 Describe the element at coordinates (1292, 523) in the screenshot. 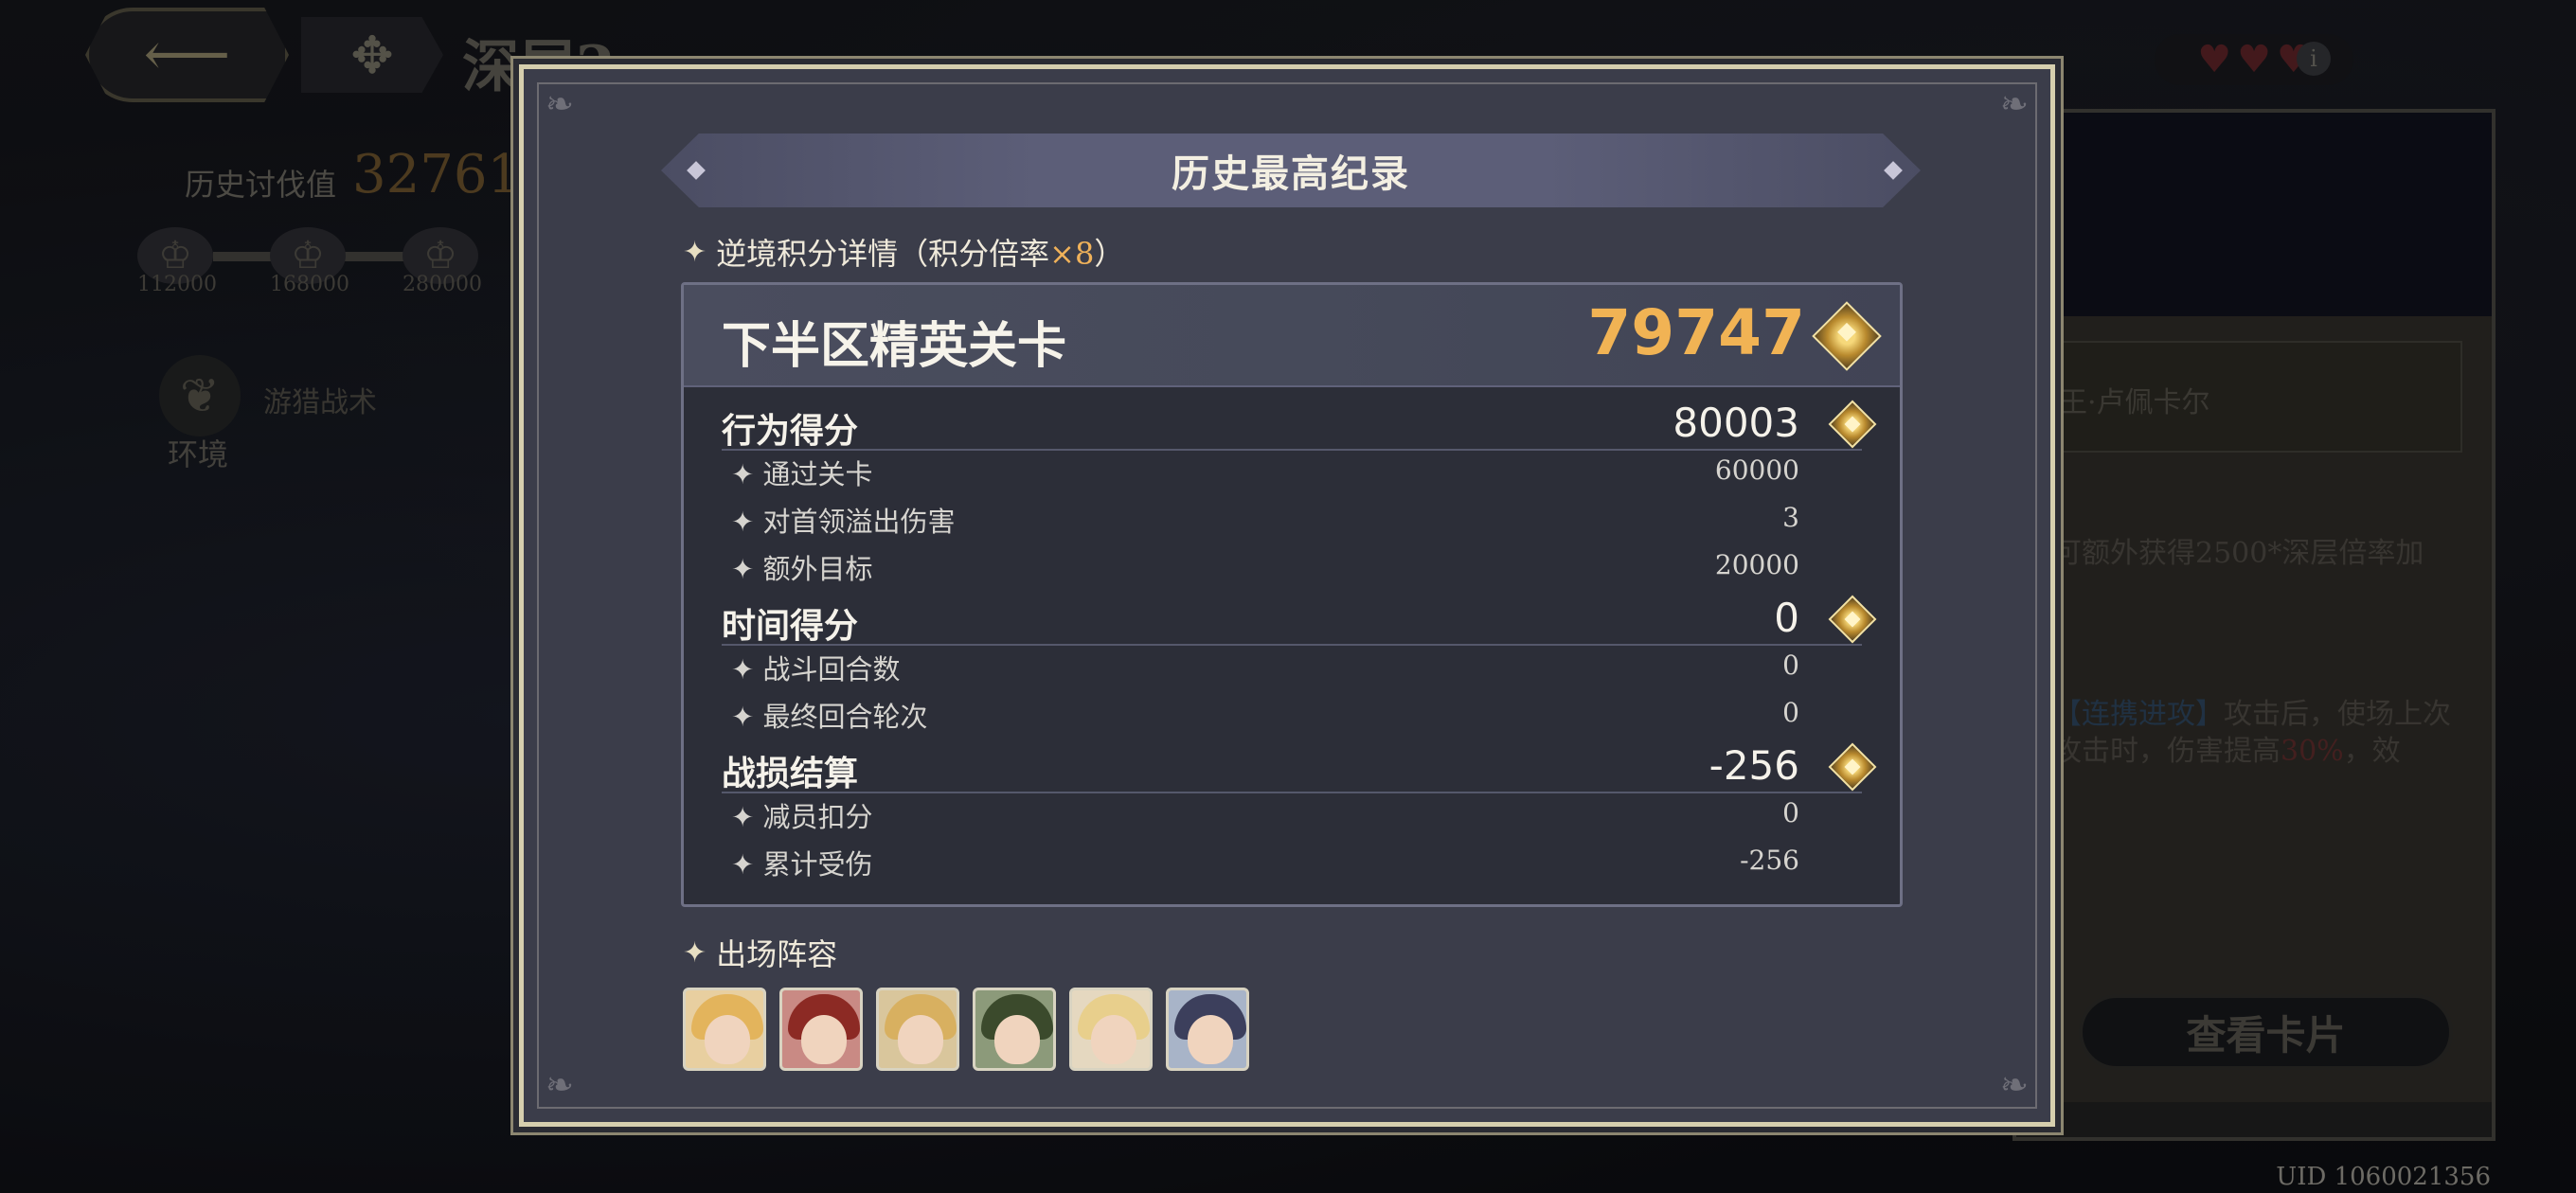

I see `score-item-row: ✦ 对首领溢出伤害 3` at that location.